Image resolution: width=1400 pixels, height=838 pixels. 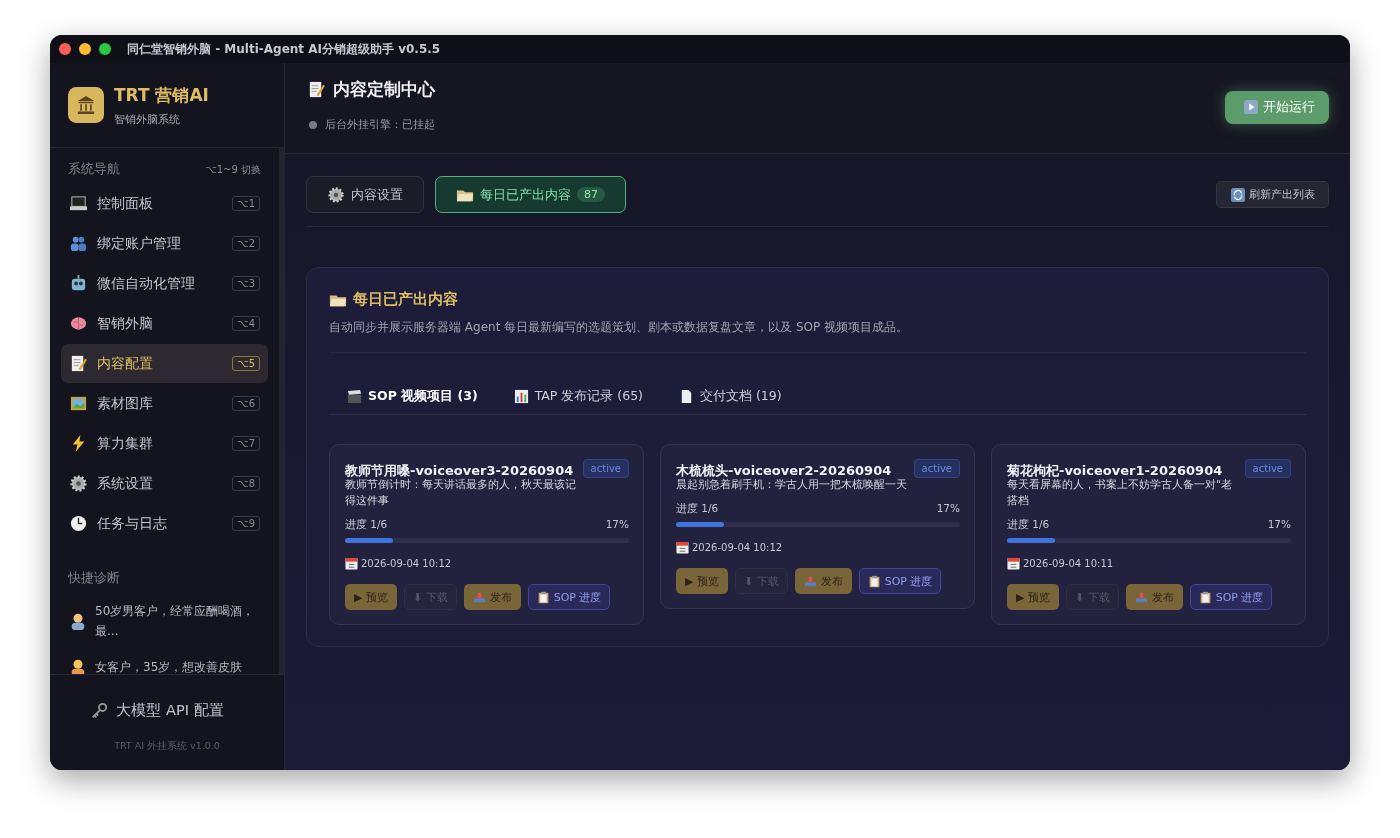 I want to click on card-title: 菊花枸杞-voiceover1-20260904, so click(x=1115, y=470).